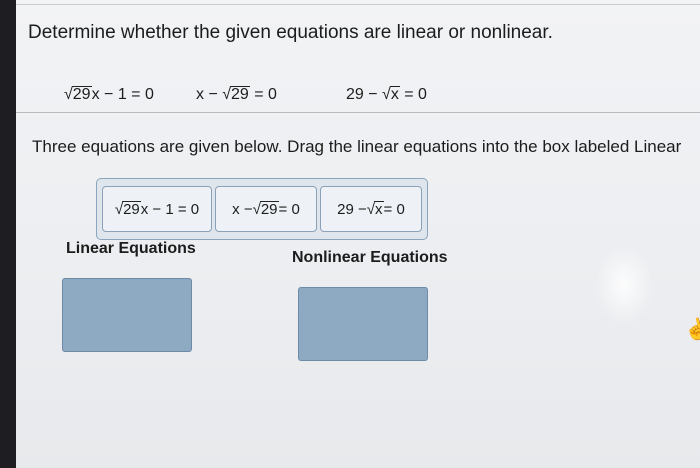 This screenshot has height=468, width=700. What do you see at coordinates (690, 330) in the screenshot?
I see `pointer-cursor-icon: ☝` at bounding box center [690, 330].